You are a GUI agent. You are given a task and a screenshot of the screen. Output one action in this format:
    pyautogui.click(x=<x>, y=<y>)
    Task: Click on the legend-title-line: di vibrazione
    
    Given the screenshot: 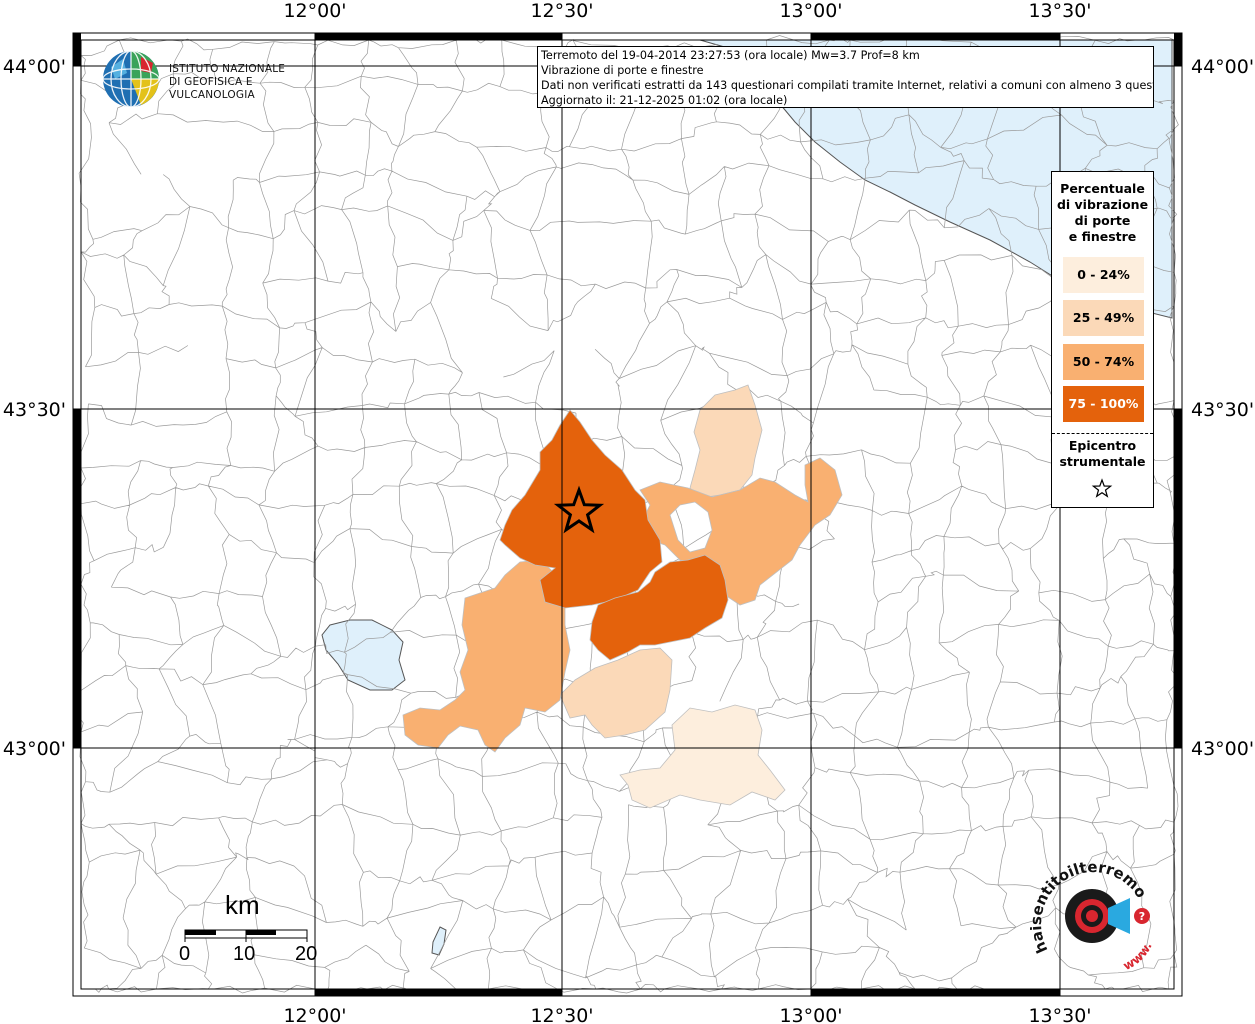 What is the action you would take?
    pyautogui.click(x=1102, y=204)
    